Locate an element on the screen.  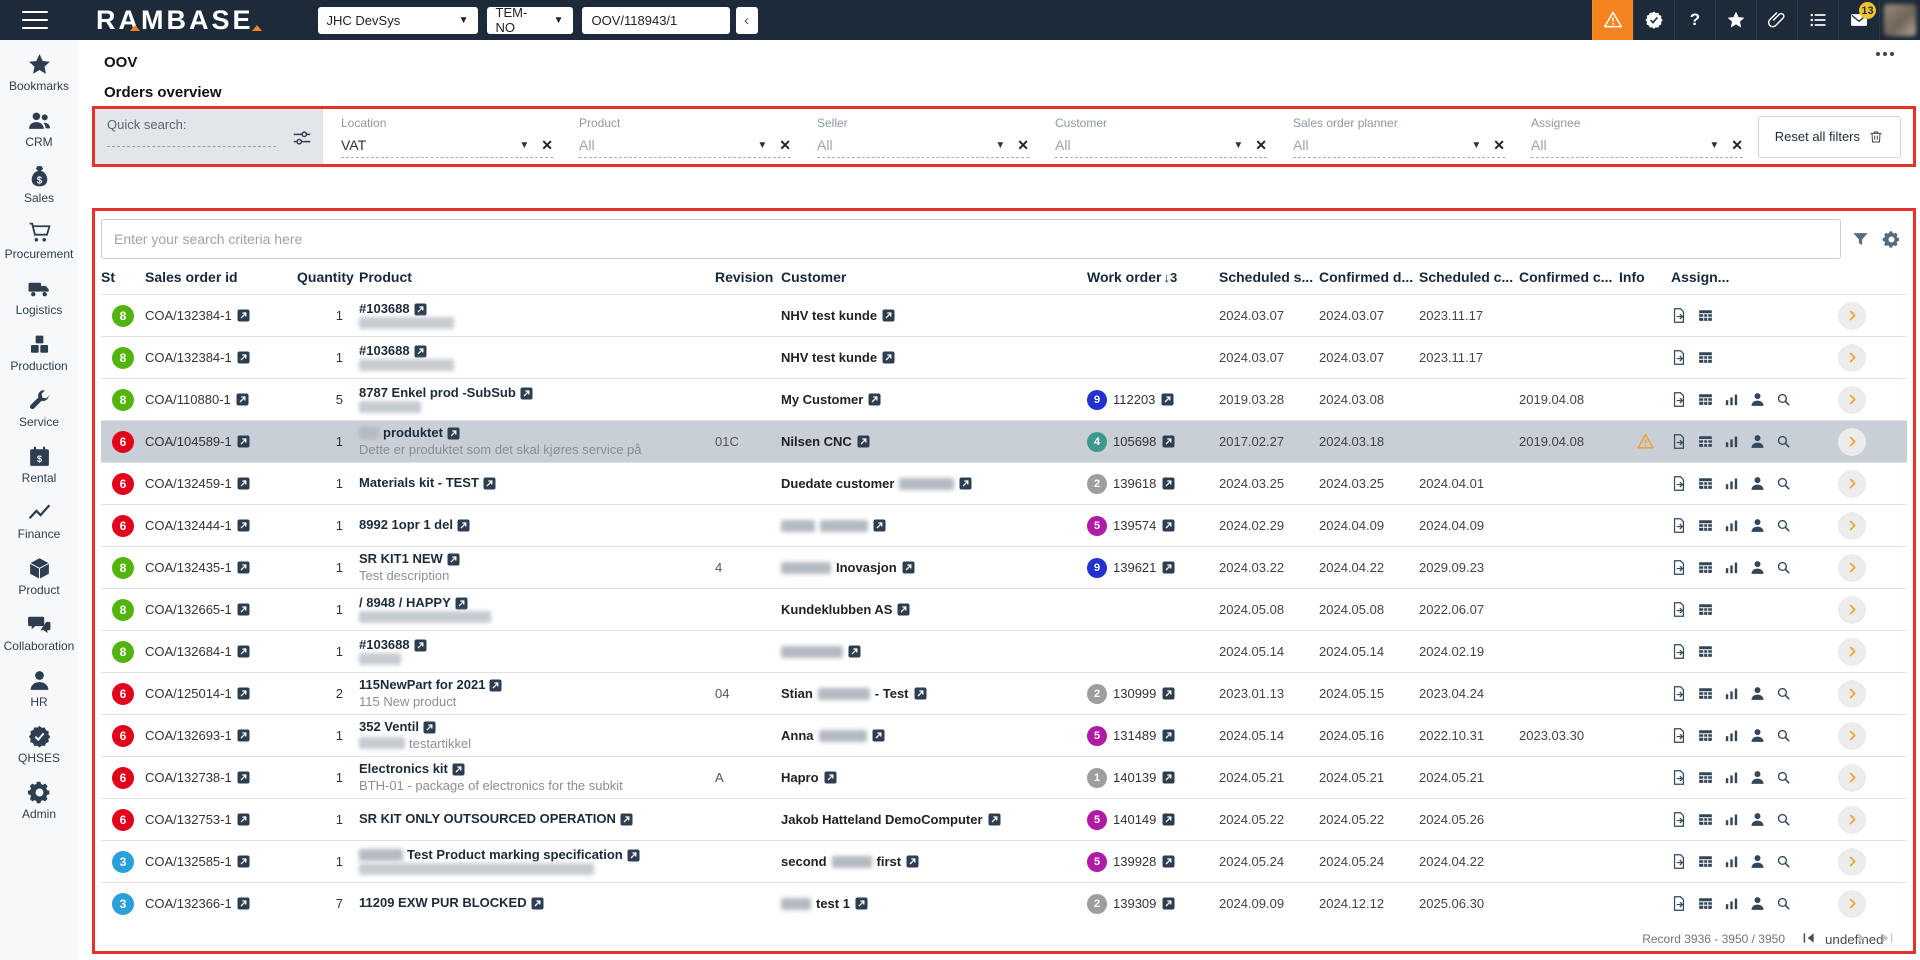
column-header-product: Product is located at coordinates (537, 277).